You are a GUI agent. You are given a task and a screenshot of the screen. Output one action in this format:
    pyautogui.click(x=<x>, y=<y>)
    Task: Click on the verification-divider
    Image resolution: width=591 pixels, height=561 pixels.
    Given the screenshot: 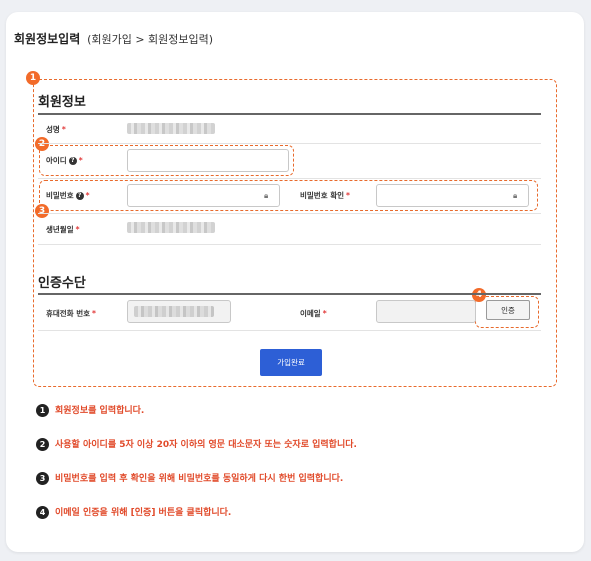 What is the action you would take?
    pyautogui.click(x=289, y=294)
    